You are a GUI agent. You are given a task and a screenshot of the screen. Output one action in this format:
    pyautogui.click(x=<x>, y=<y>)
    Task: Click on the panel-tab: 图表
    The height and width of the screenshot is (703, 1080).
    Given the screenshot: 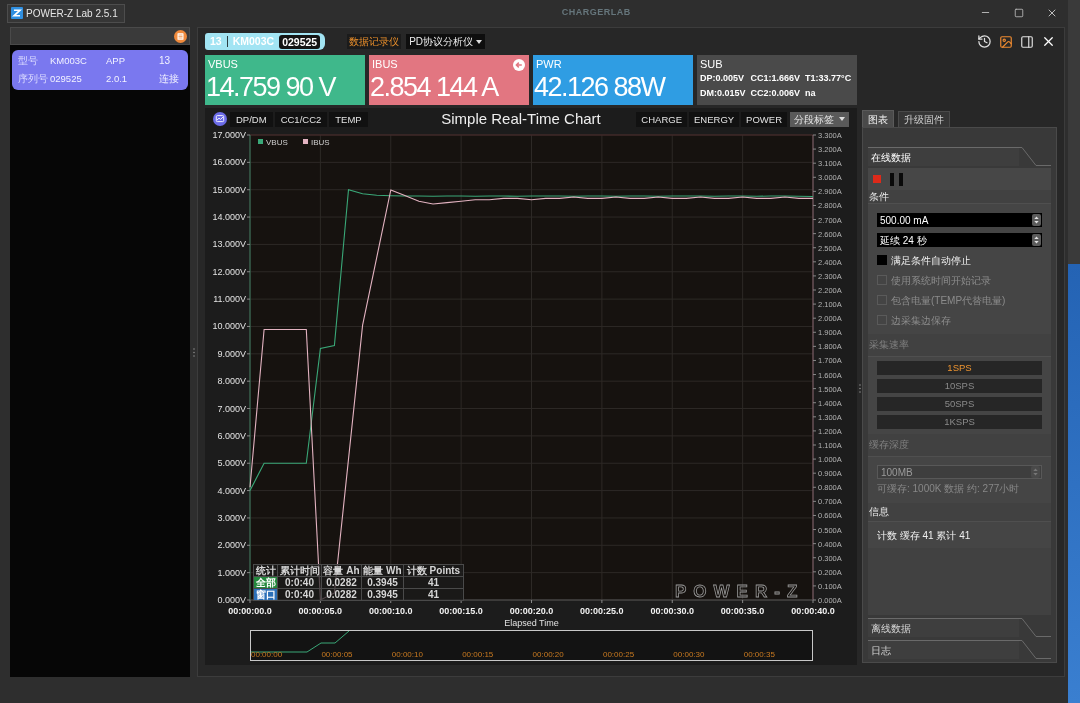 What is the action you would take?
    pyautogui.click(x=878, y=118)
    